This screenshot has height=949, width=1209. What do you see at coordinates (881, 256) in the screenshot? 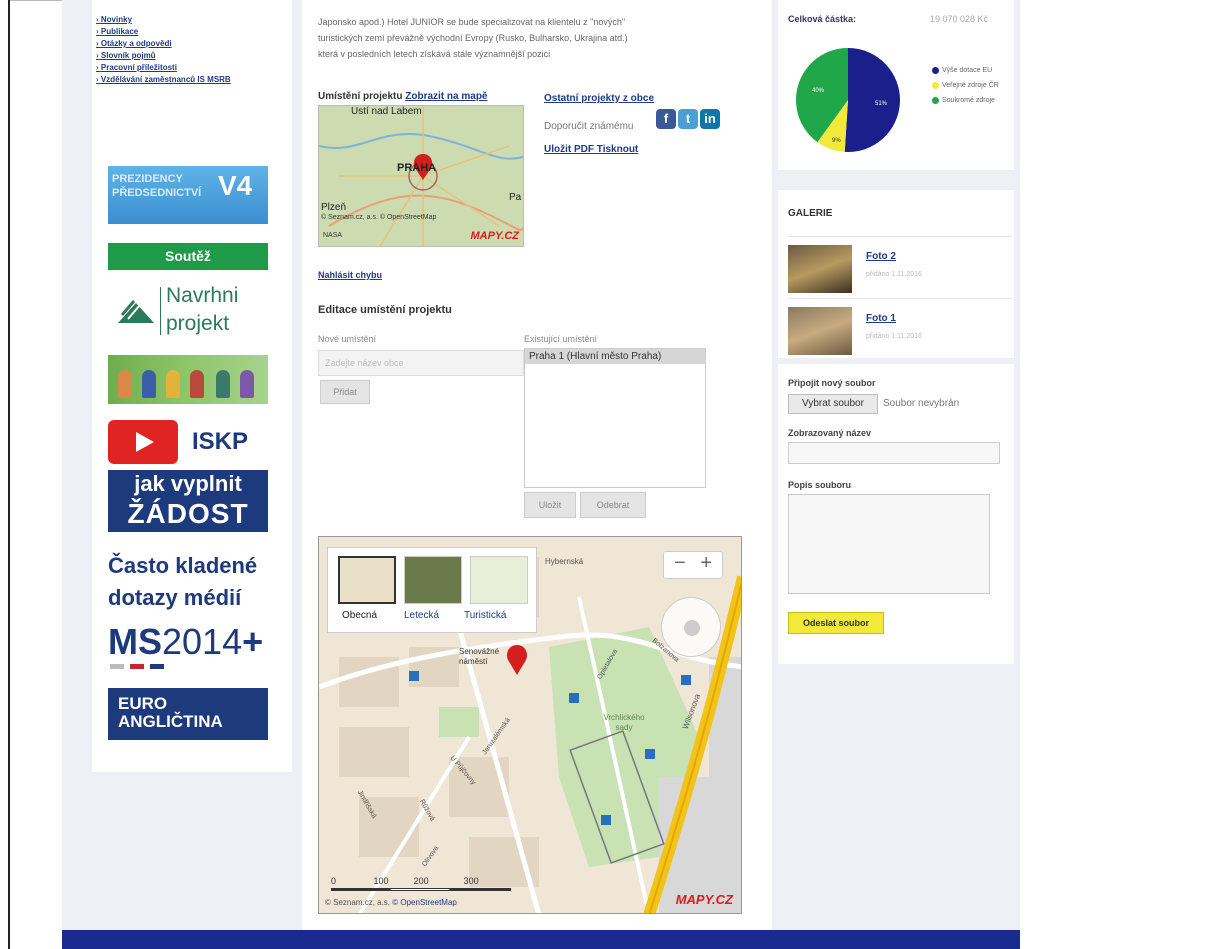
I see `gallery-photo-name: Foto 2` at bounding box center [881, 256].